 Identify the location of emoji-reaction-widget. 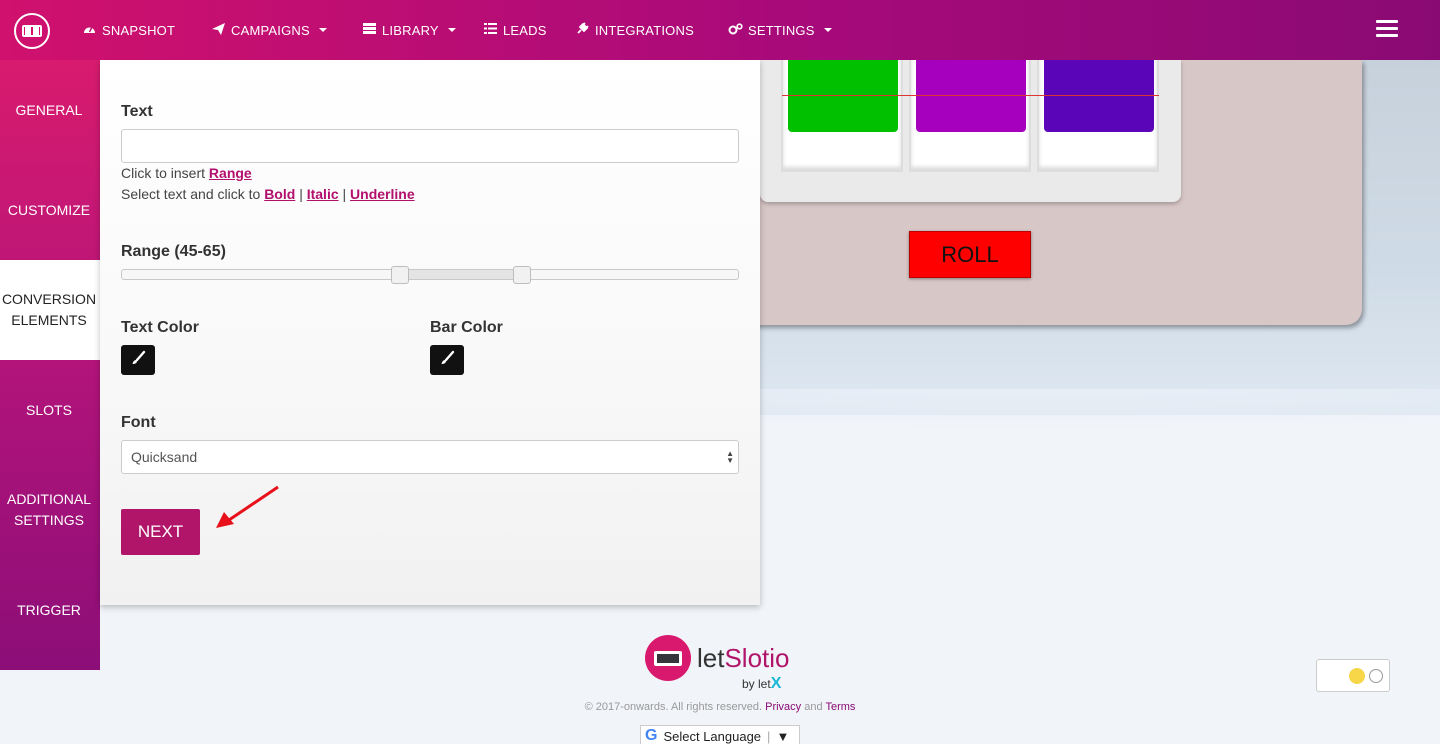
(1353, 675).